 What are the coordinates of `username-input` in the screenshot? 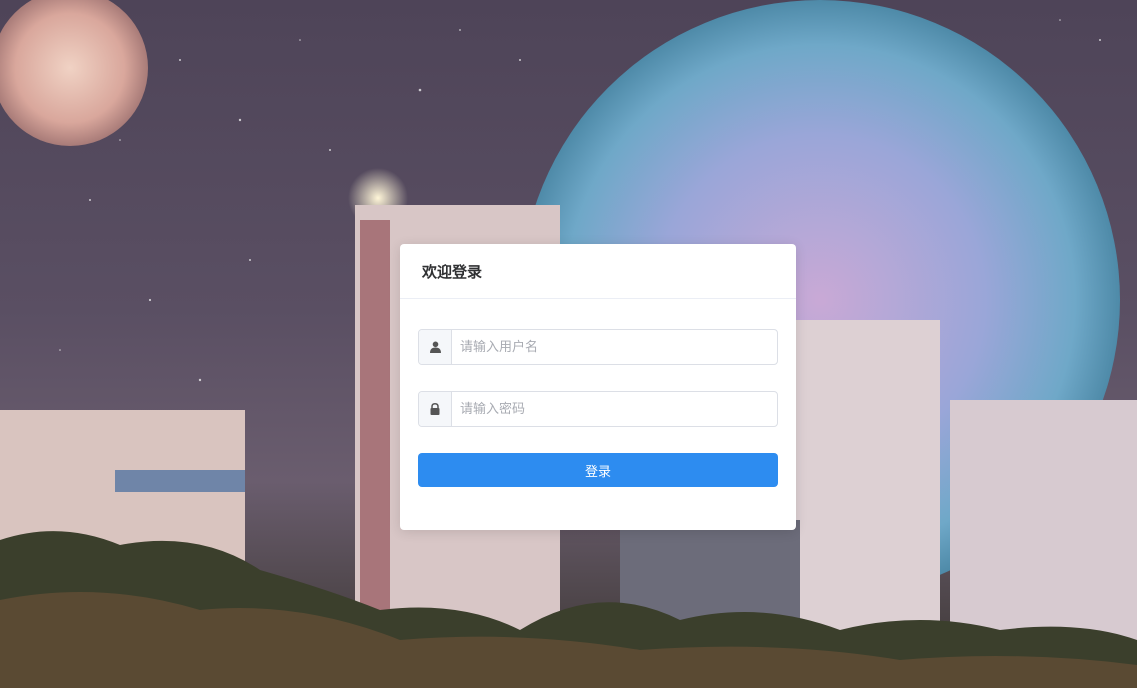 It's located at (614, 347).